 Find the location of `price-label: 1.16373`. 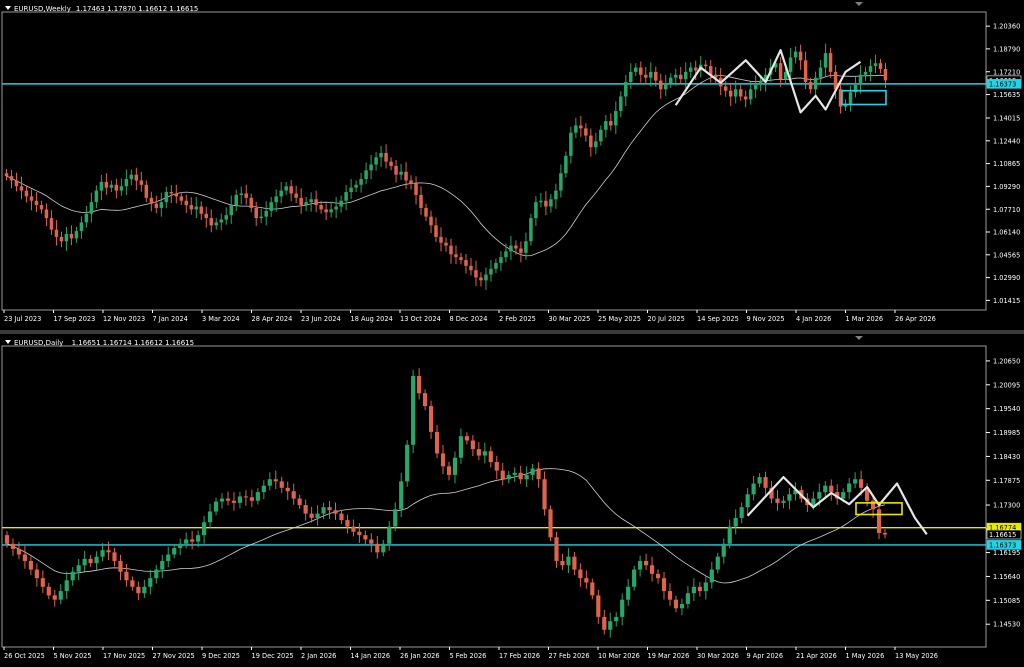

price-label: 1.16373 is located at coordinates (1002, 545).